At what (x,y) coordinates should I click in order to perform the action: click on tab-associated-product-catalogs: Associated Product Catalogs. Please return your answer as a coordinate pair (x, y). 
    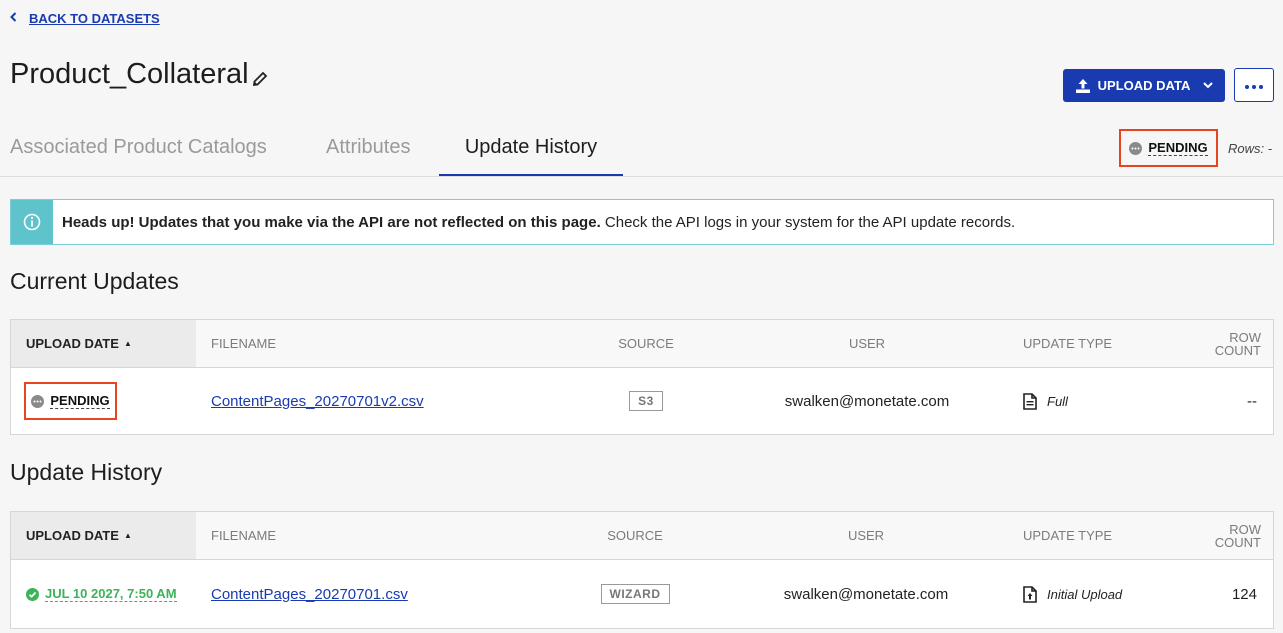
    Looking at the image, I should click on (168, 153).